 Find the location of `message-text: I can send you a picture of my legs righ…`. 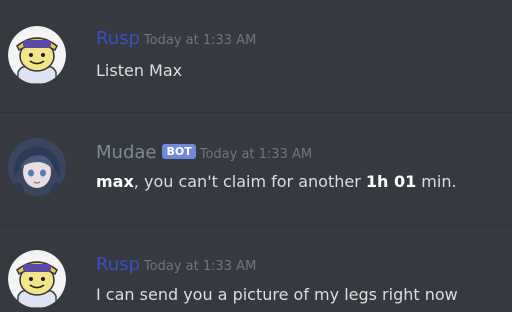

message-text: I can send you a picture of my legs righ… is located at coordinates (277, 294).